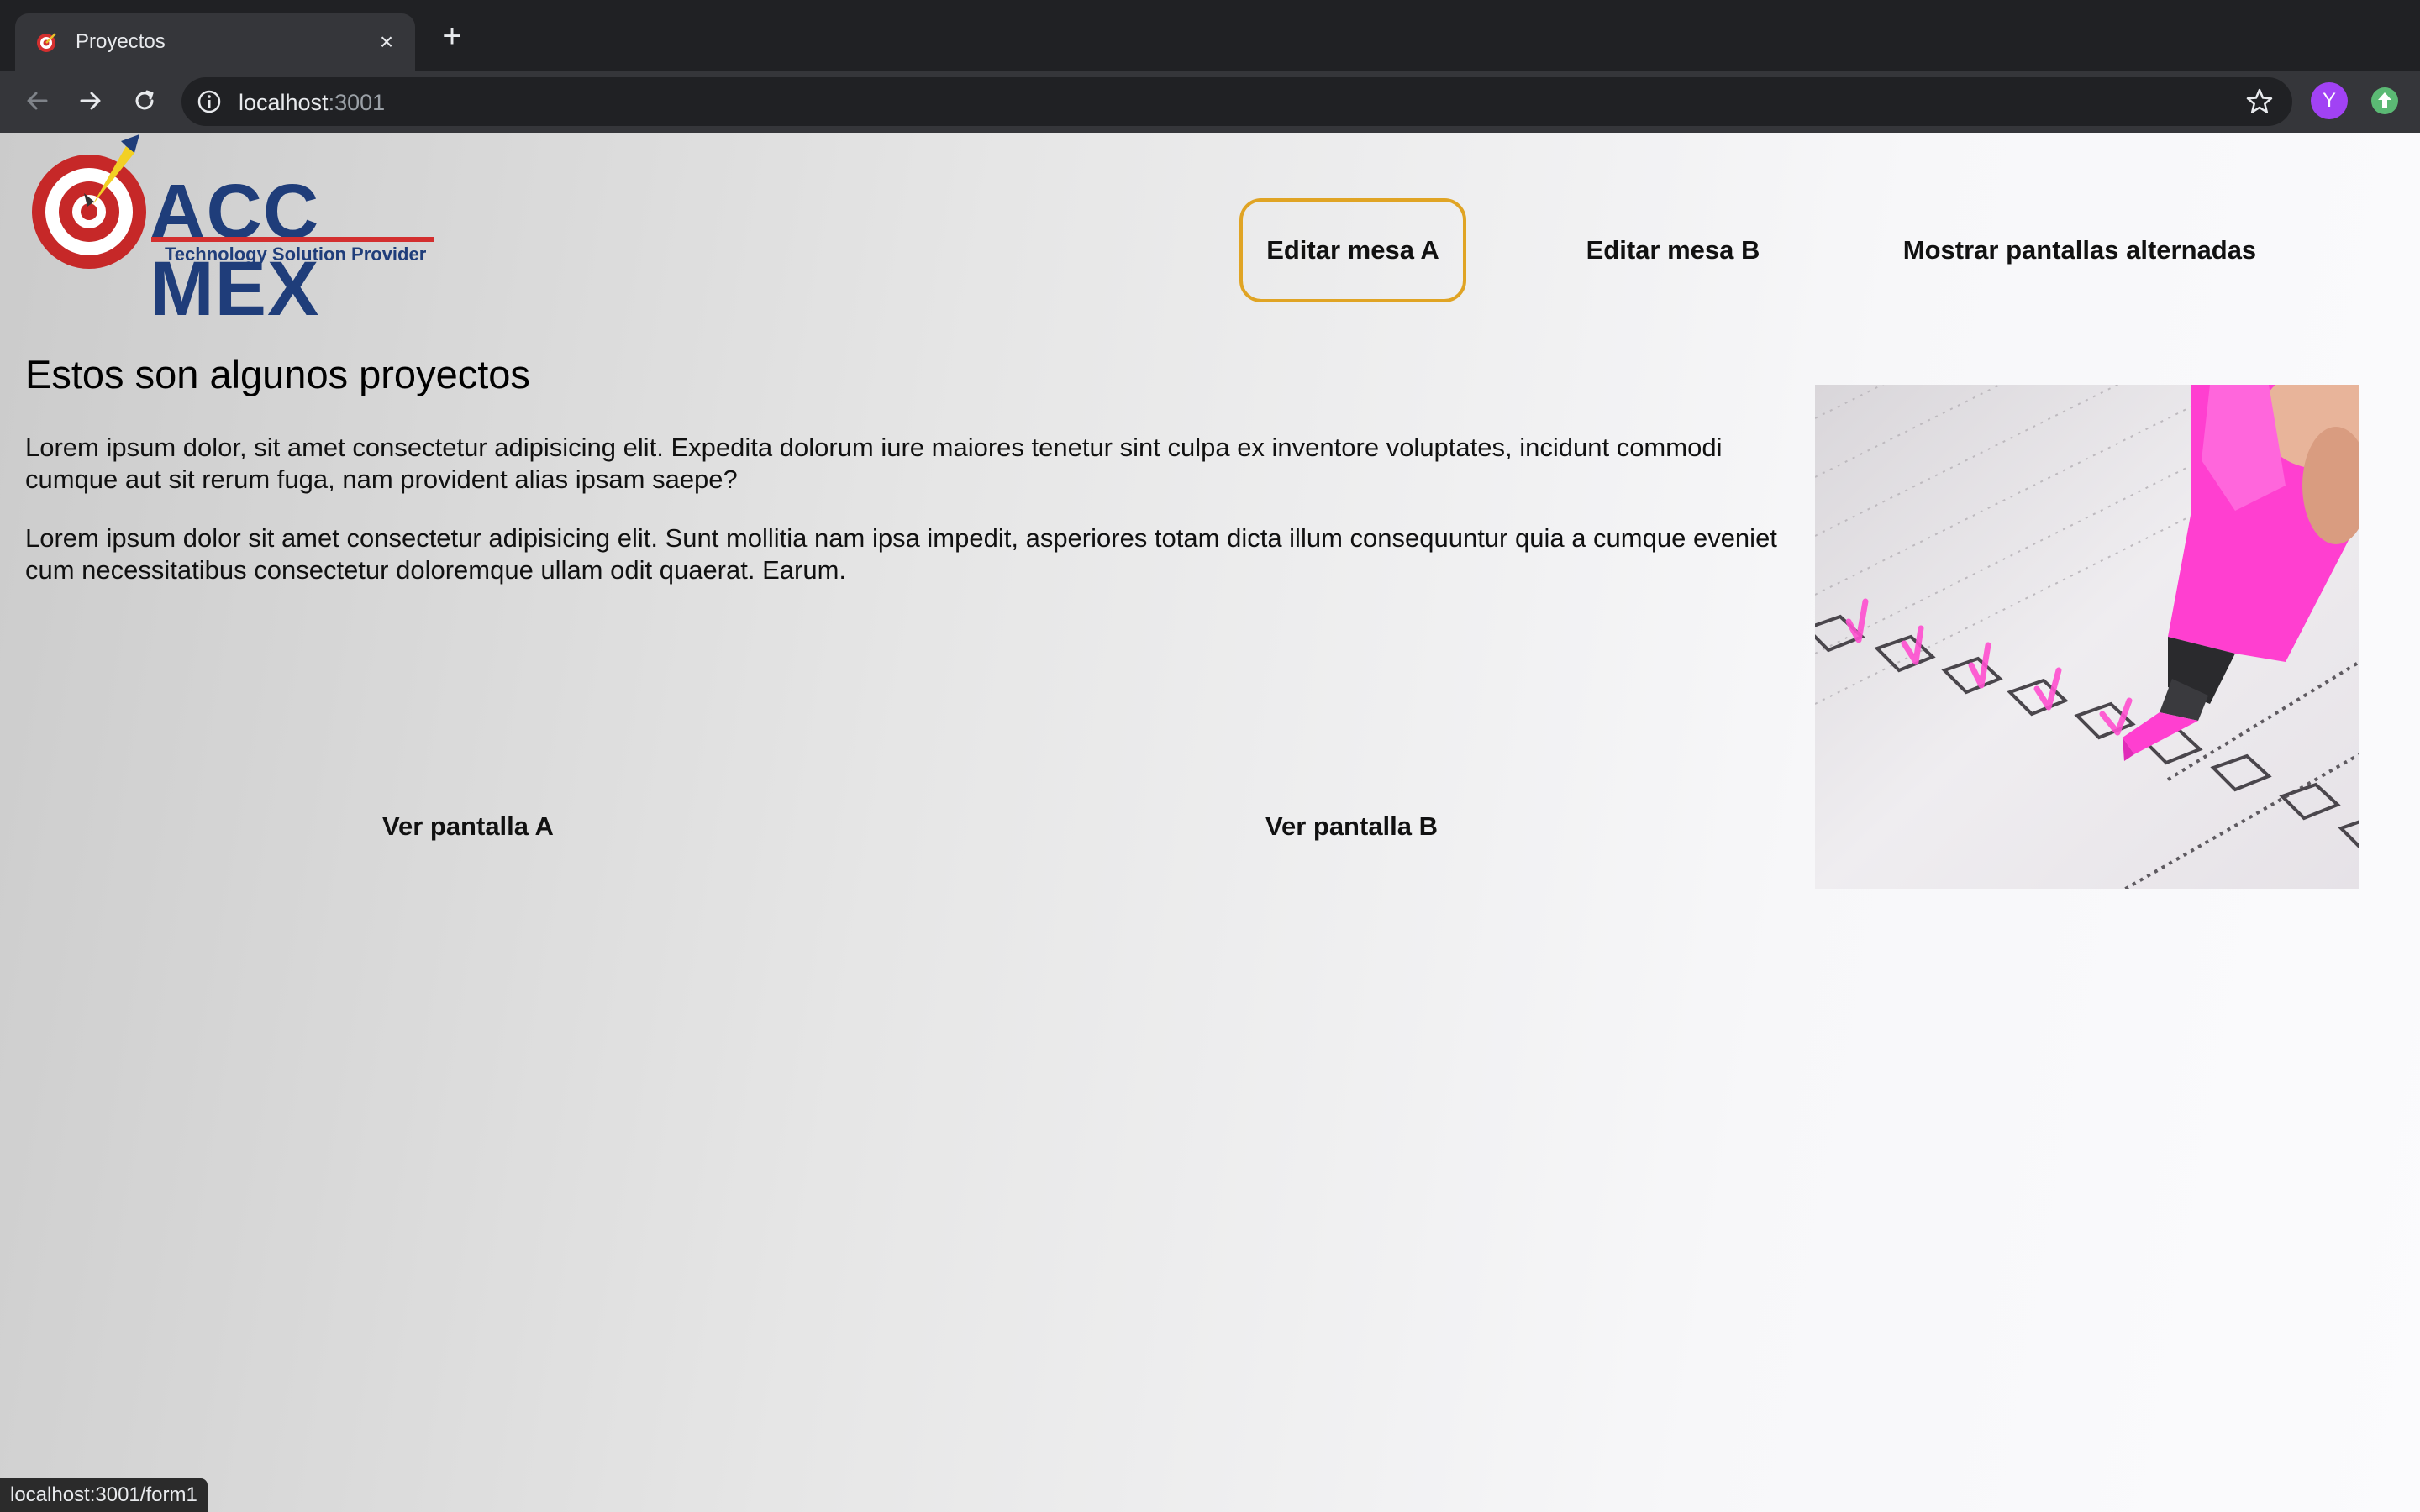 This screenshot has height=1512, width=2420. Describe the element at coordinates (1673, 250) in the screenshot. I see `nav-editar-mesa-b: Editar mesa B` at that location.